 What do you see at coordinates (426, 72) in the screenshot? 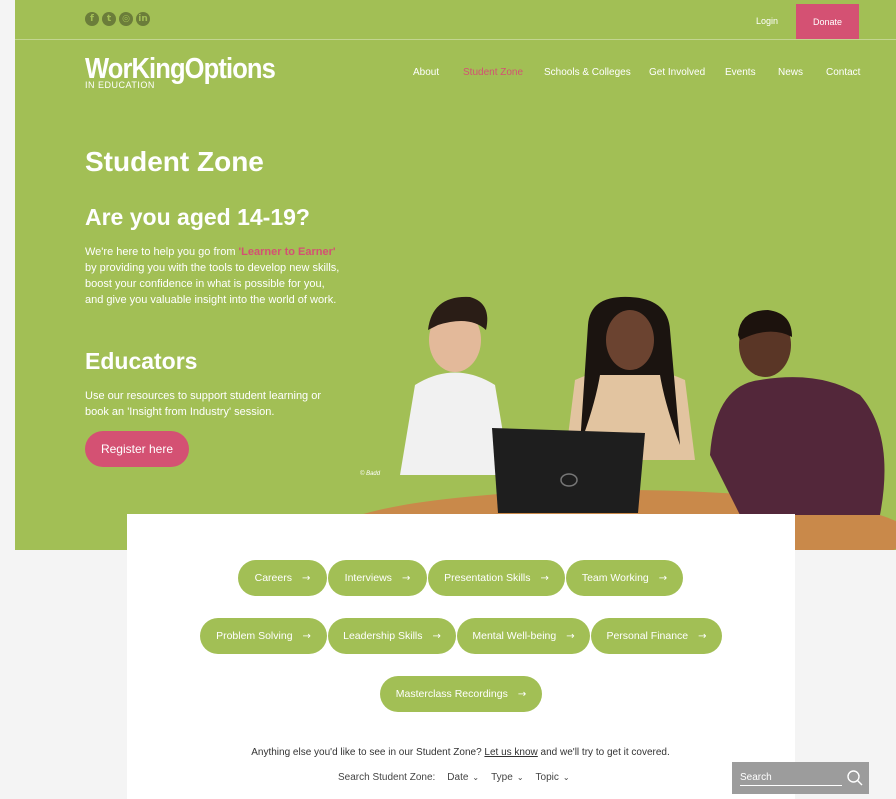
I see `nav-about: About` at bounding box center [426, 72].